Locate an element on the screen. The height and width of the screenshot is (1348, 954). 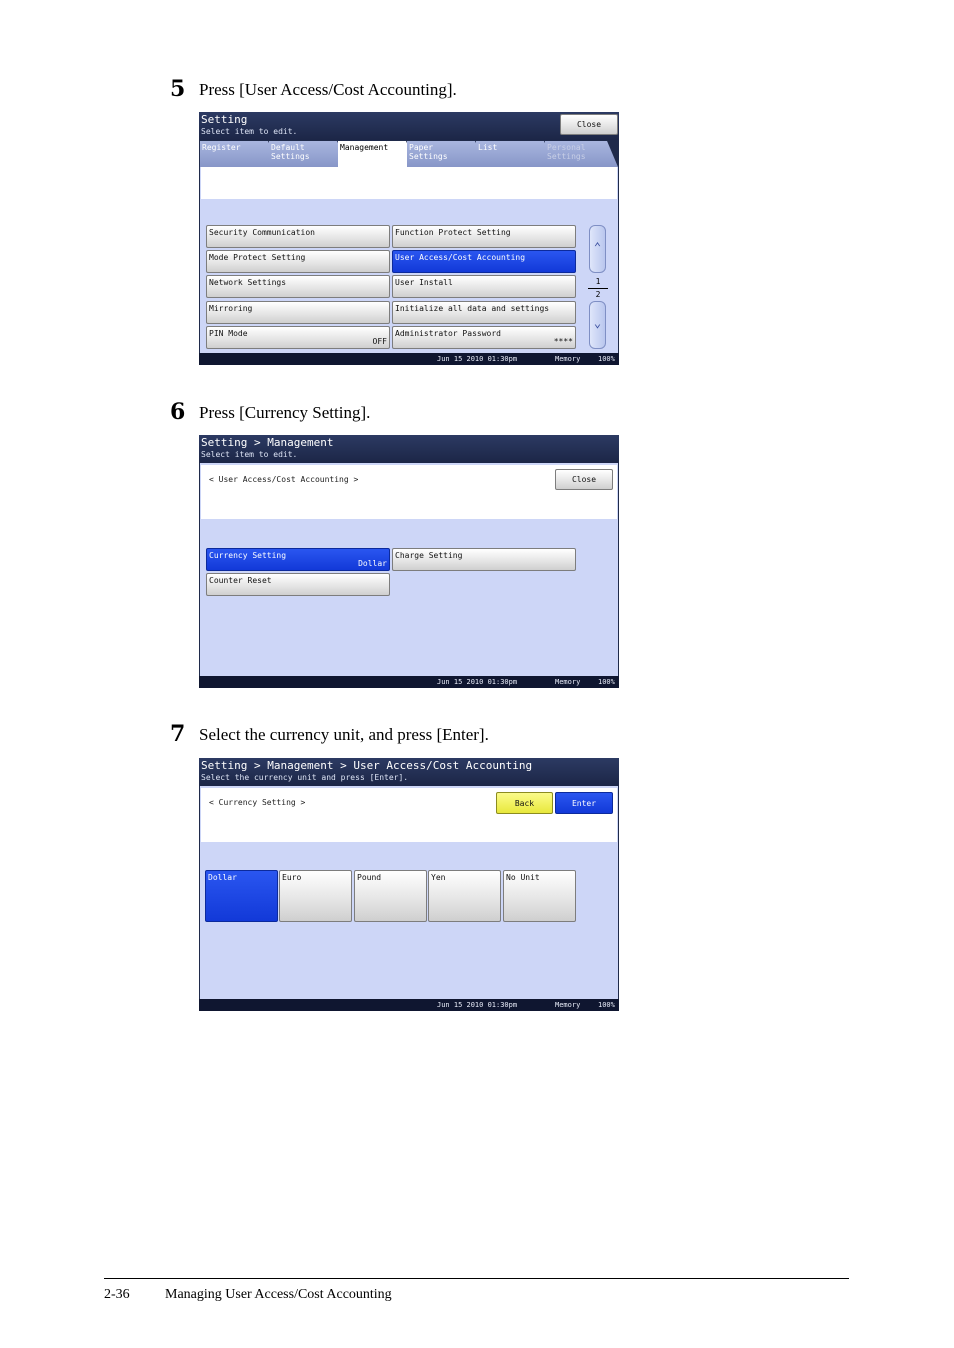
step-number: 7 is located at coordinates (178, 734).